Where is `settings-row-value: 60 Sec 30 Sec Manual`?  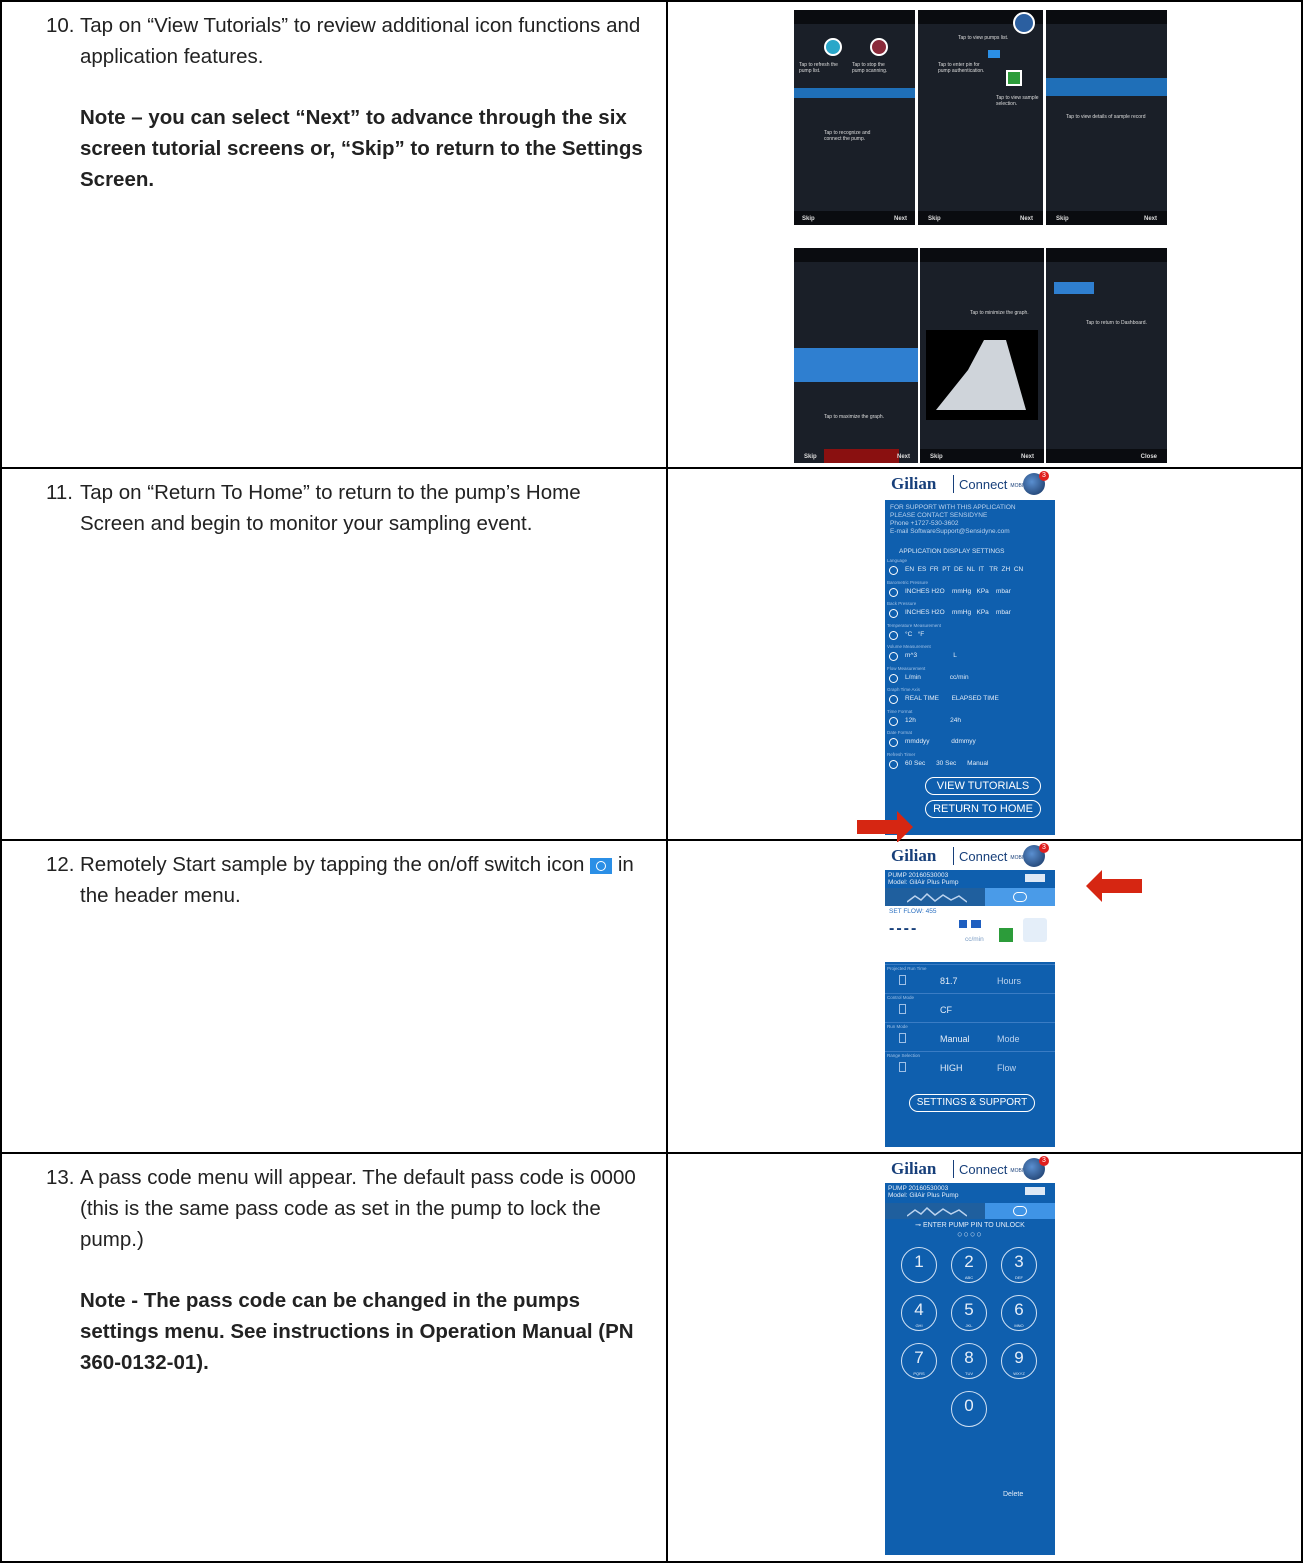 settings-row-value: 60 Sec 30 Sec Manual is located at coordinates (946, 763).